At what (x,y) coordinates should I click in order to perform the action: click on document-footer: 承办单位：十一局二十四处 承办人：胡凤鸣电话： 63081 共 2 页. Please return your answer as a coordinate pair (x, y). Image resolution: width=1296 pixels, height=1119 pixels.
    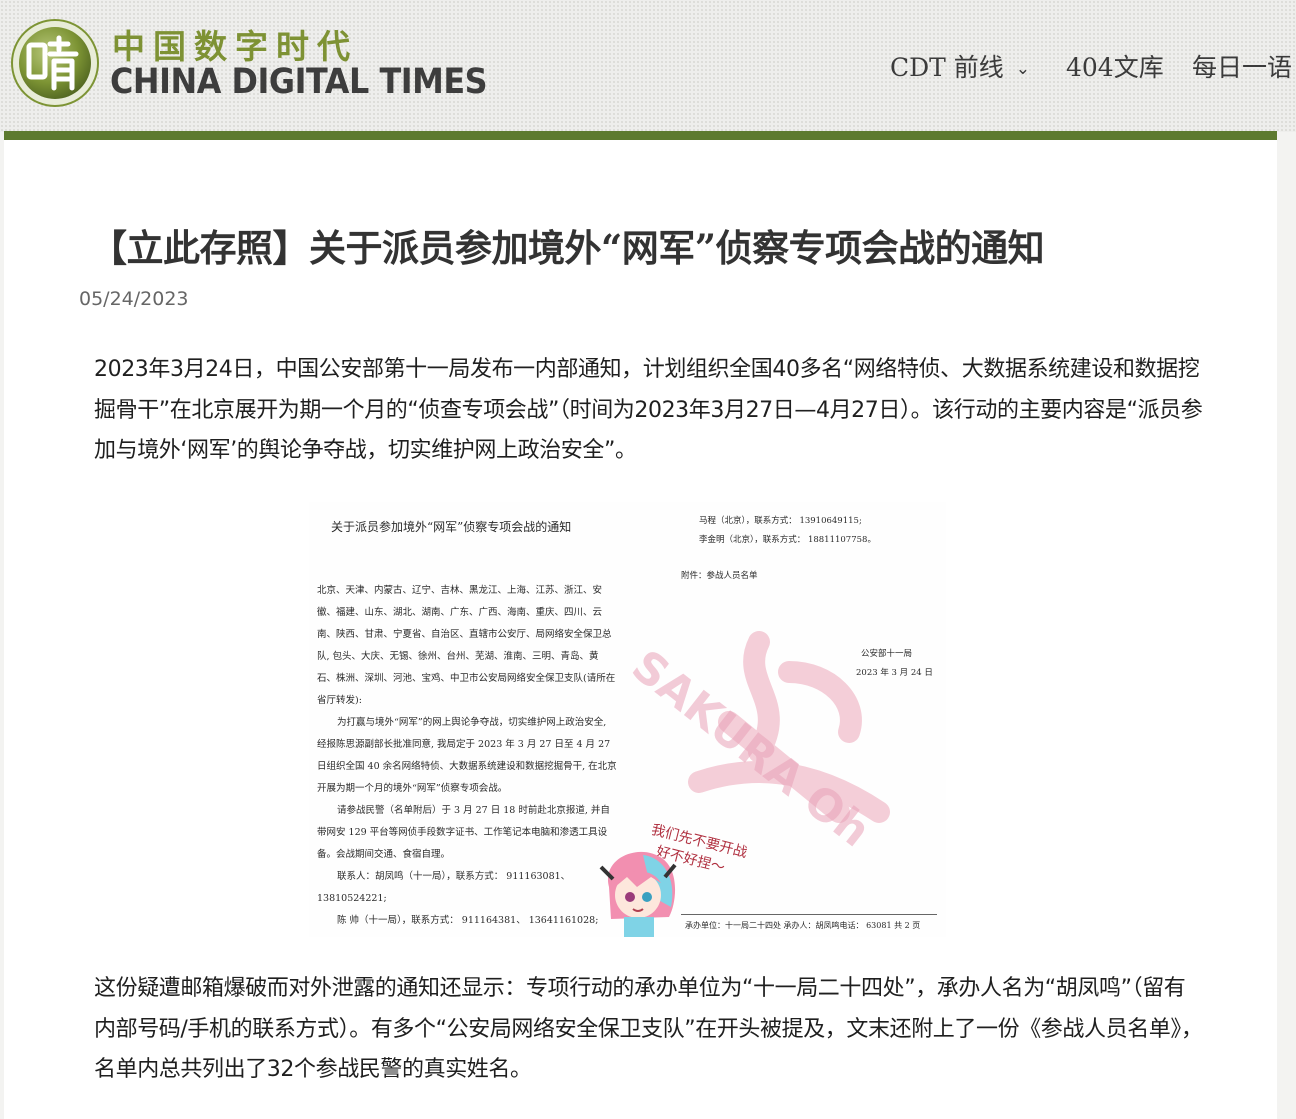
    Looking at the image, I should click on (803, 925).